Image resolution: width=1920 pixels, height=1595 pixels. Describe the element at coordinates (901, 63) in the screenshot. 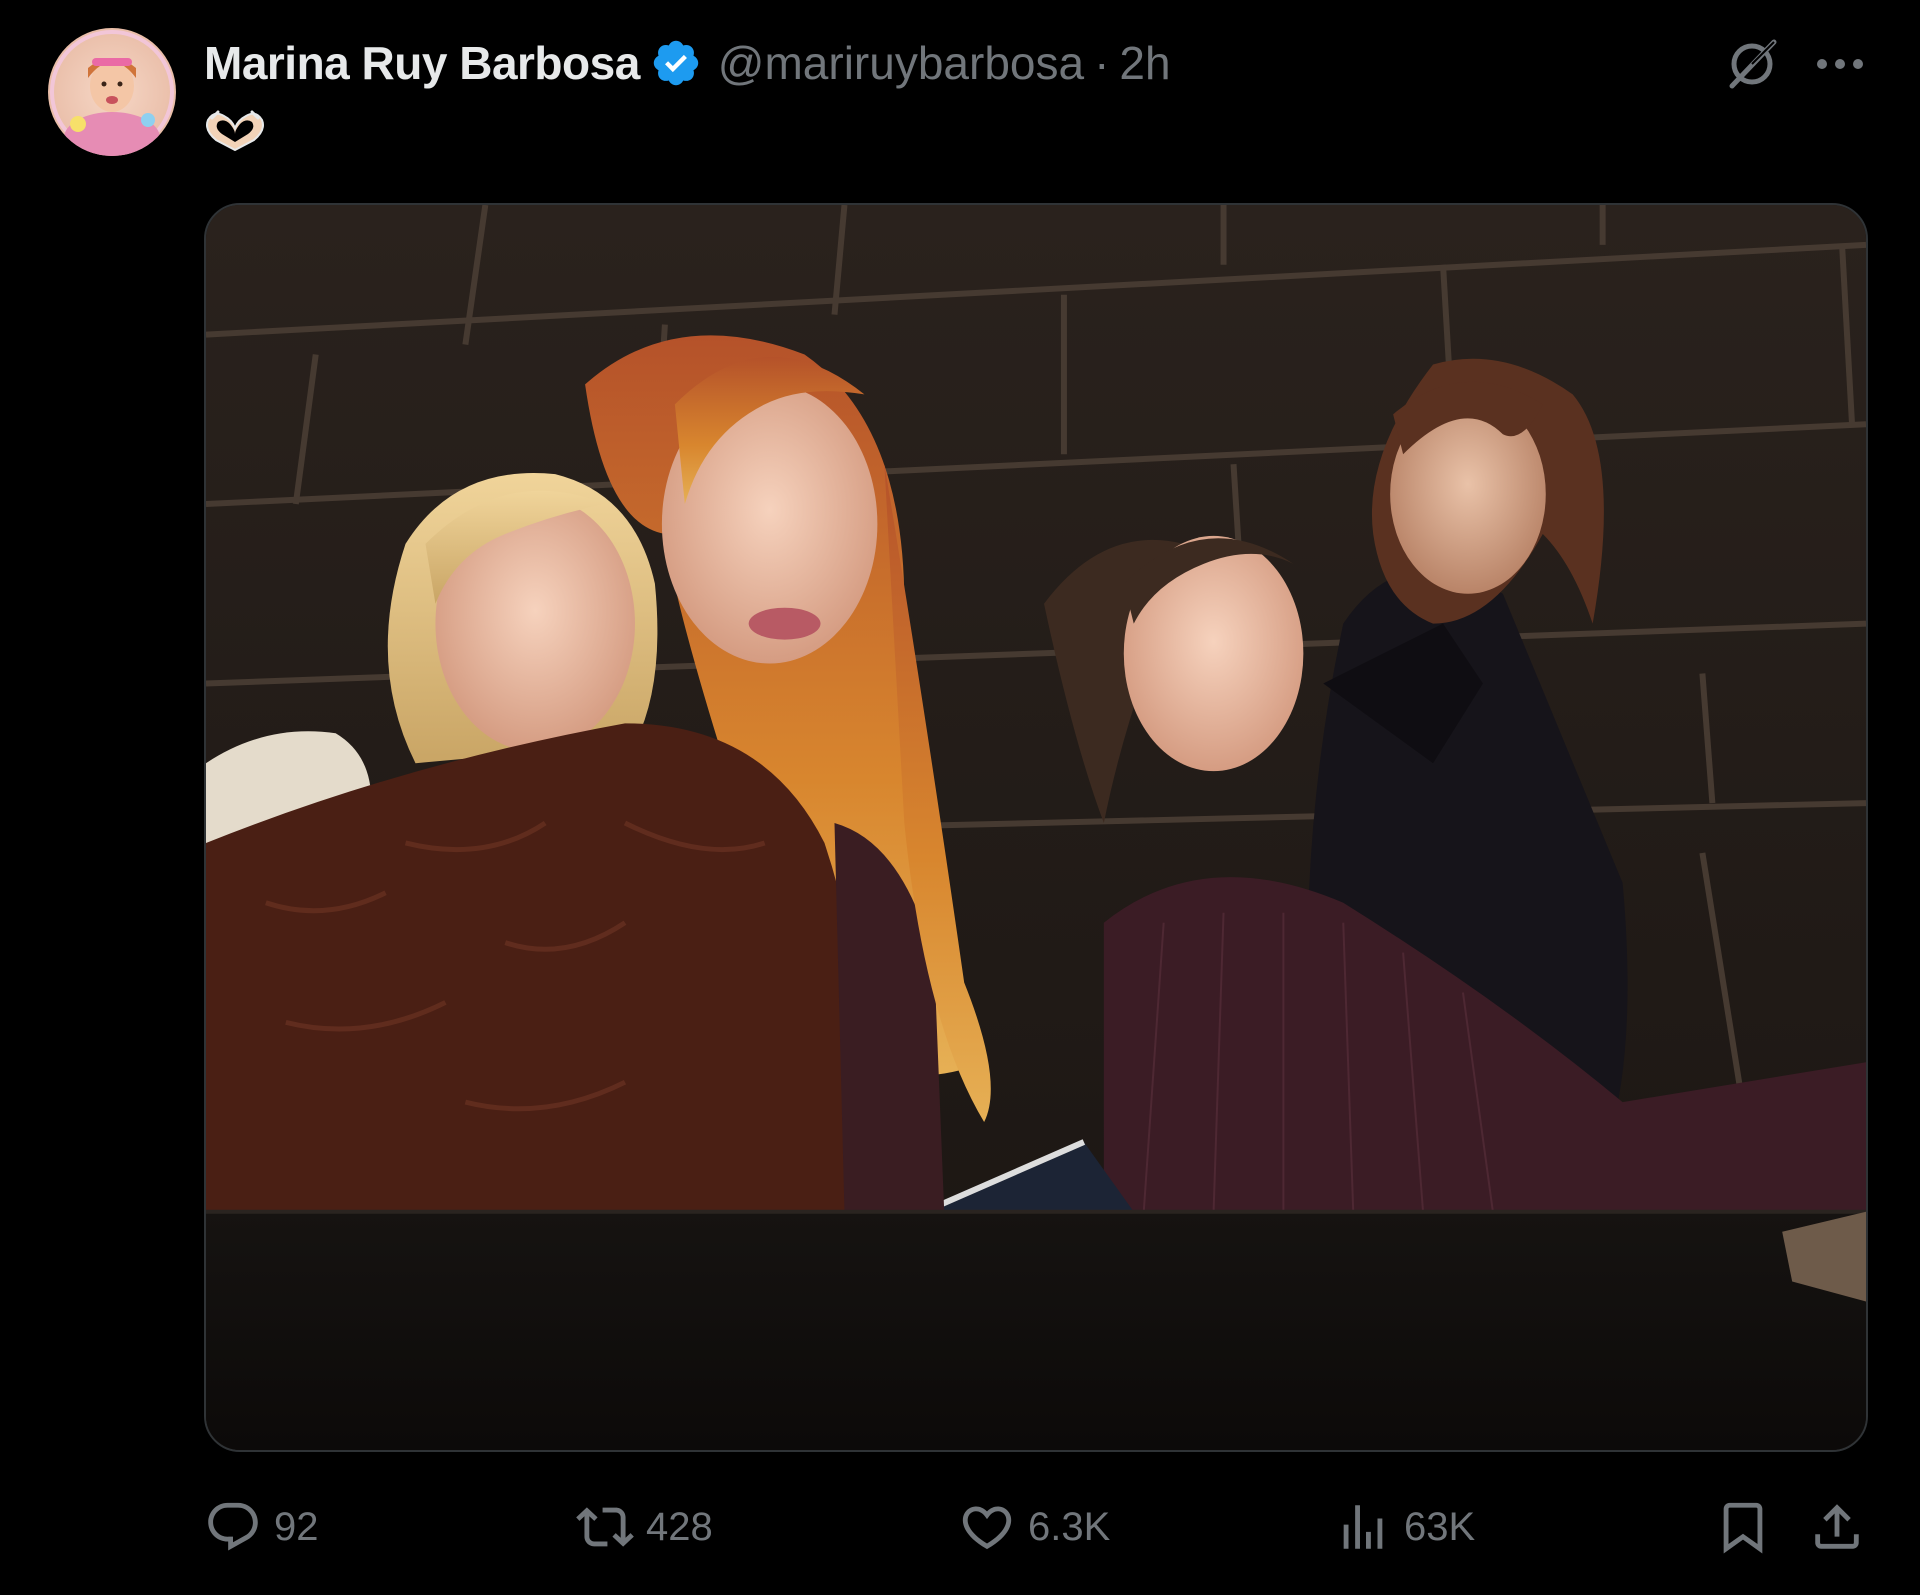

I see `user-handle: @mariruybarbosa` at that location.